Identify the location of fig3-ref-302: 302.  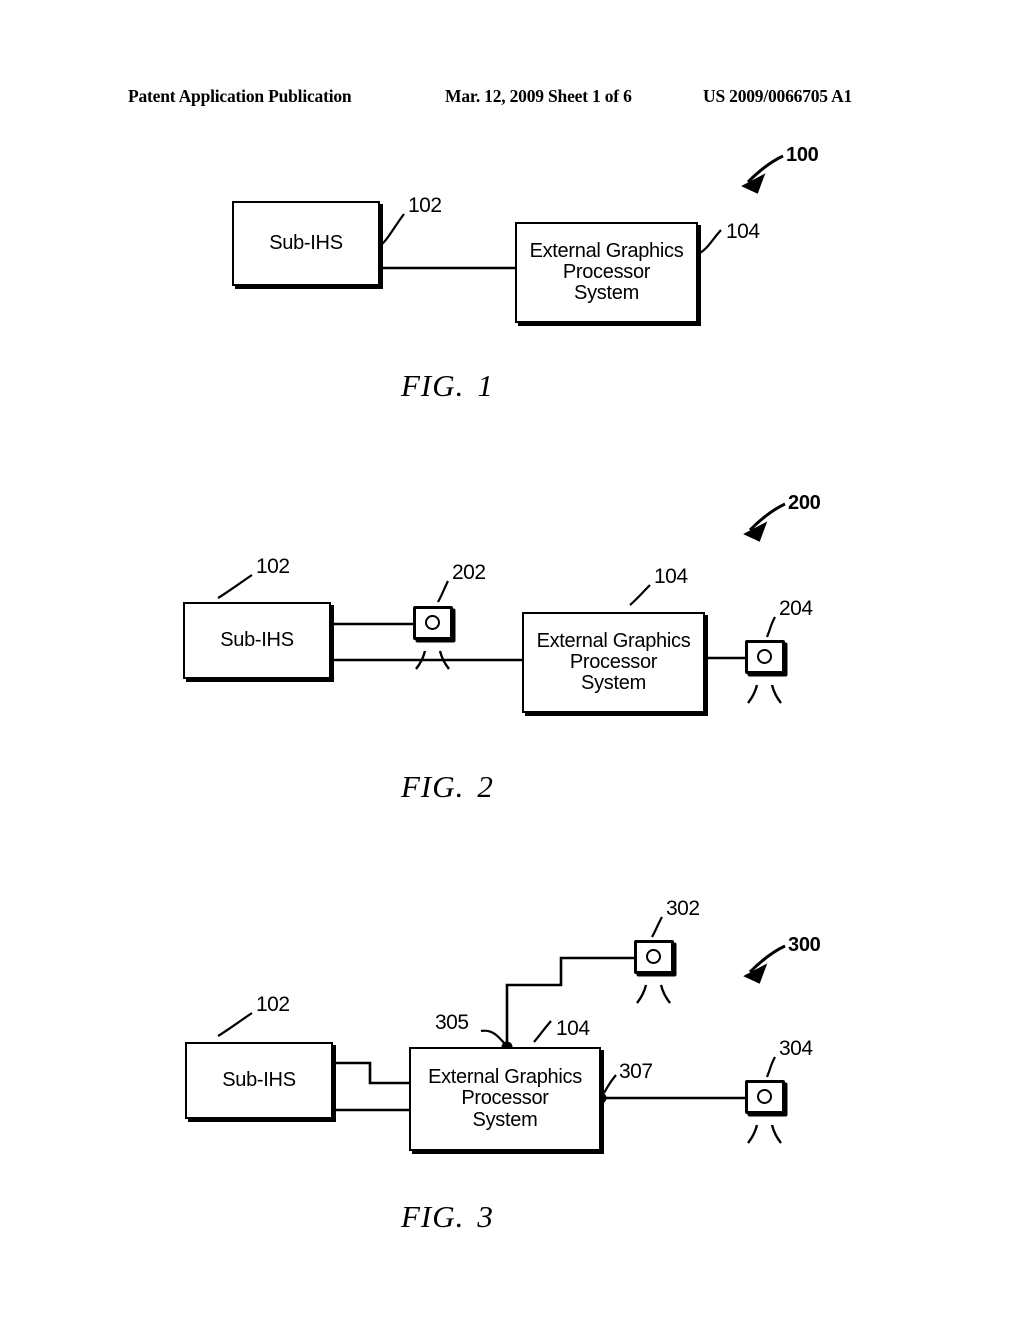
(683, 908).